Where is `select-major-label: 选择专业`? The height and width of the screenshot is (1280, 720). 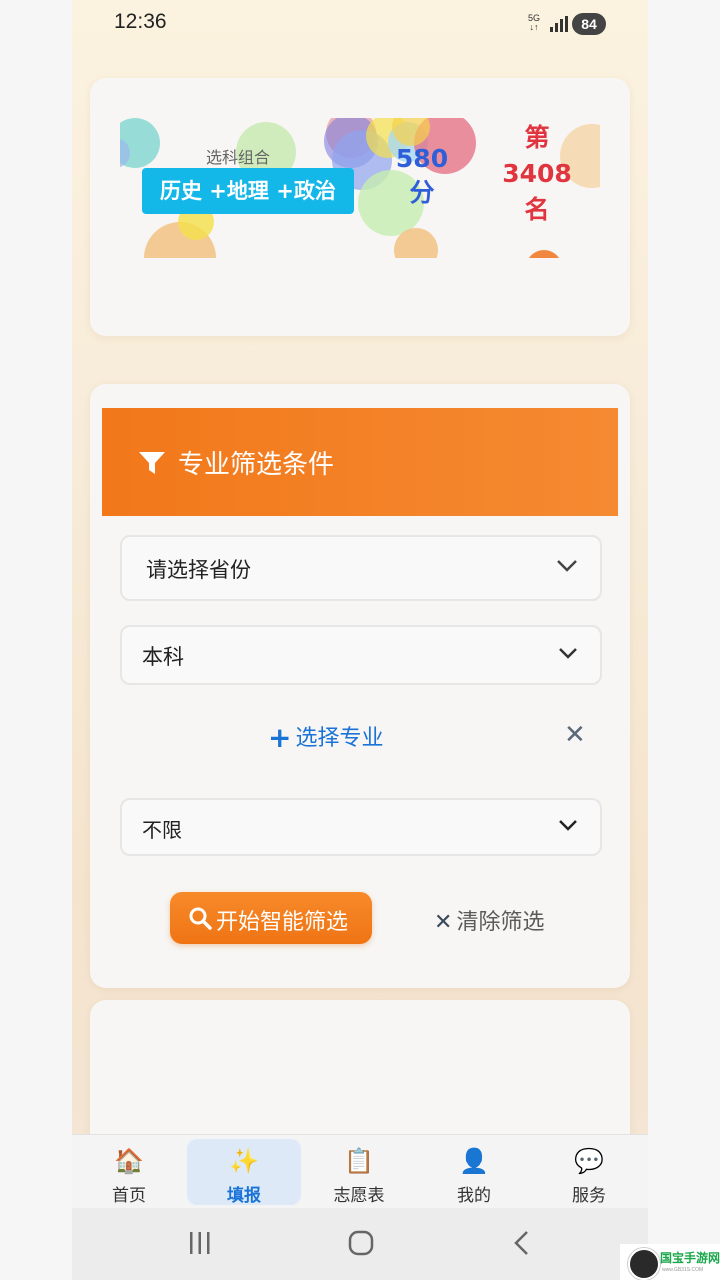 select-major-label: 选择专业 is located at coordinates (339, 738).